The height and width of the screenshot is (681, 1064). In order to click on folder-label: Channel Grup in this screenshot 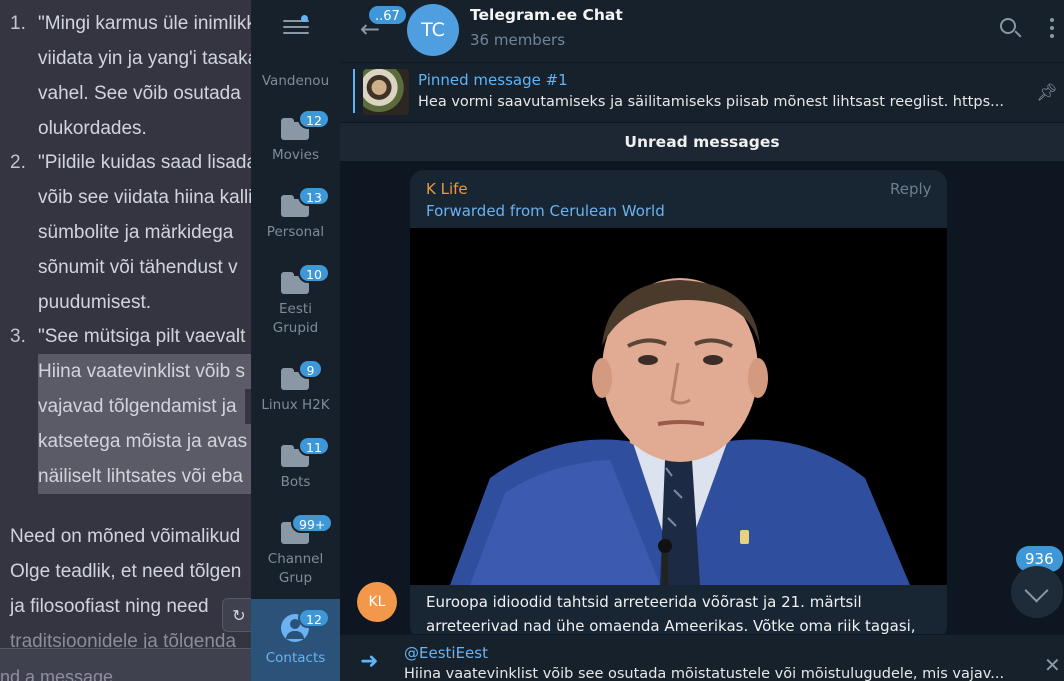, I will do `click(295, 568)`.